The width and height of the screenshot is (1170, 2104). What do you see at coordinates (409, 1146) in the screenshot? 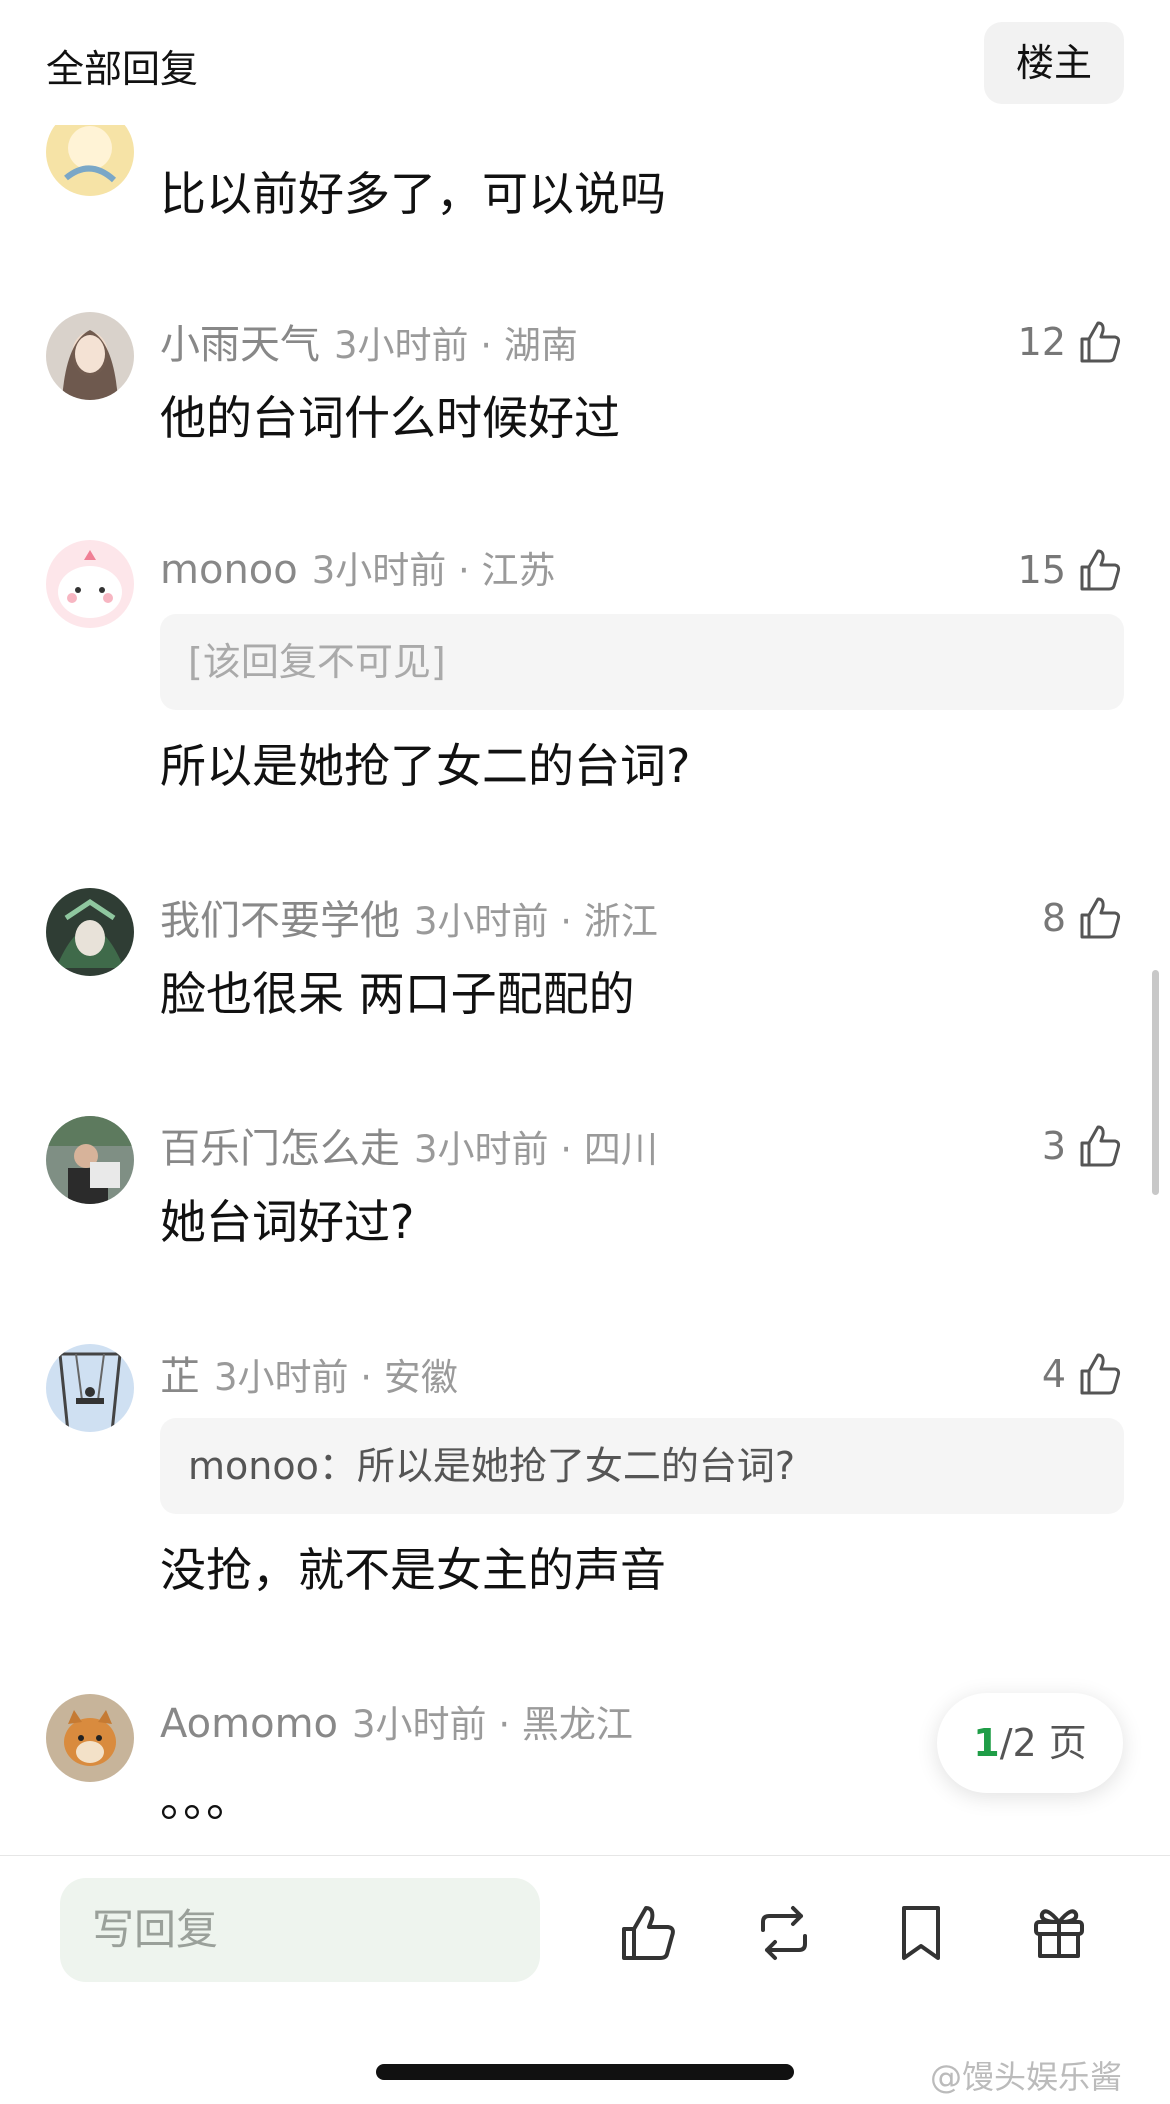
I see `comment-meta: 百乐门怎么走 3小时前 · 四川` at bounding box center [409, 1146].